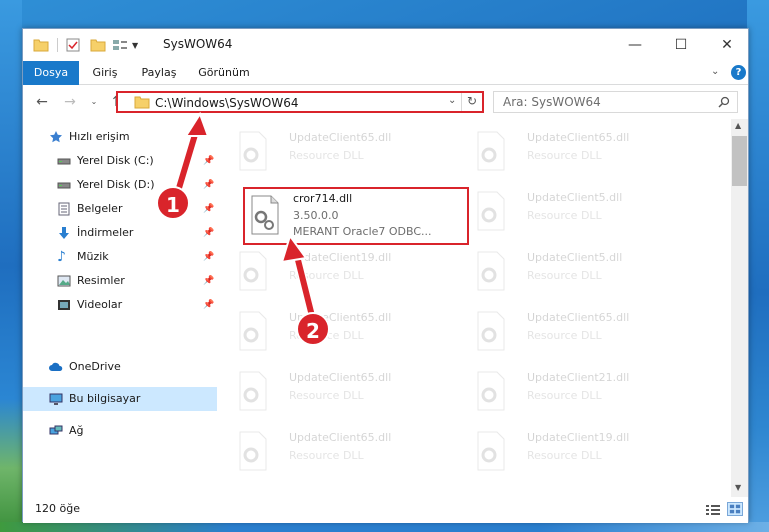 The height and width of the screenshot is (532, 769). What do you see at coordinates (100, 208) in the screenshot?
I see `sidebar-item-label: Belgeler` at bounding box center [100, 208].